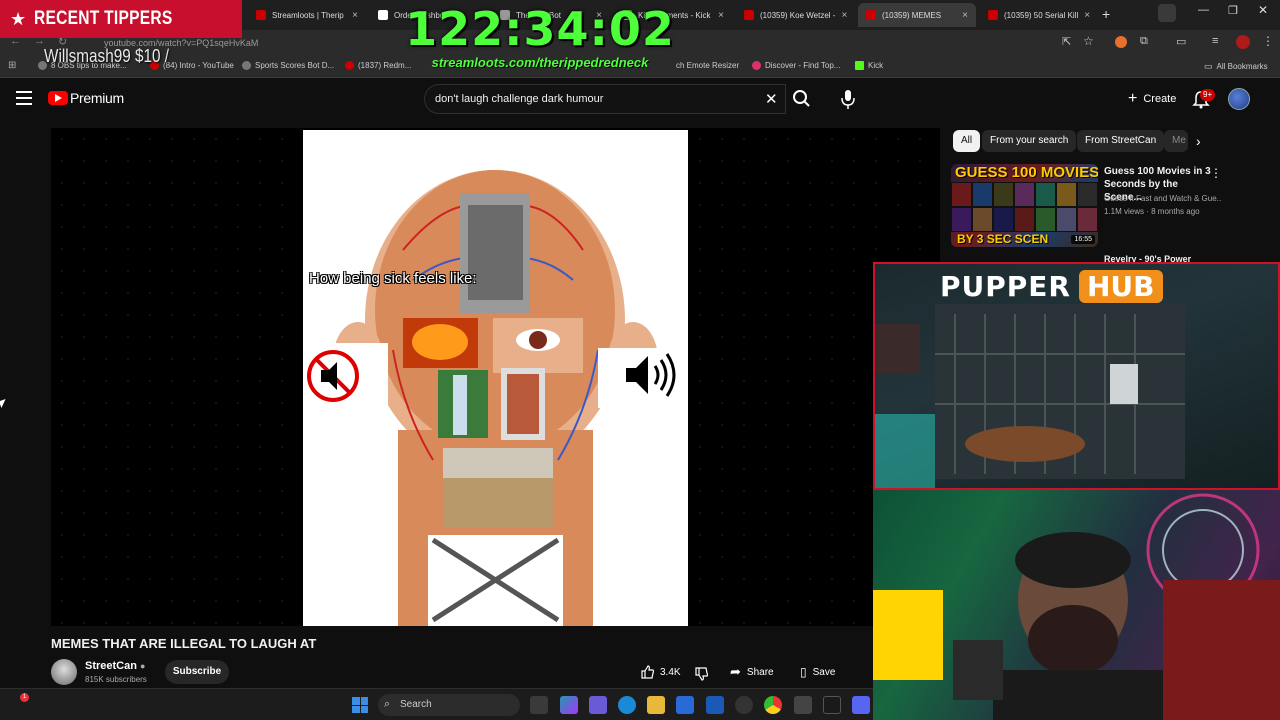 The height and width of the screenshot is (720, 1280). I want to click on bookmark-item: Kick, so click(869, 65).